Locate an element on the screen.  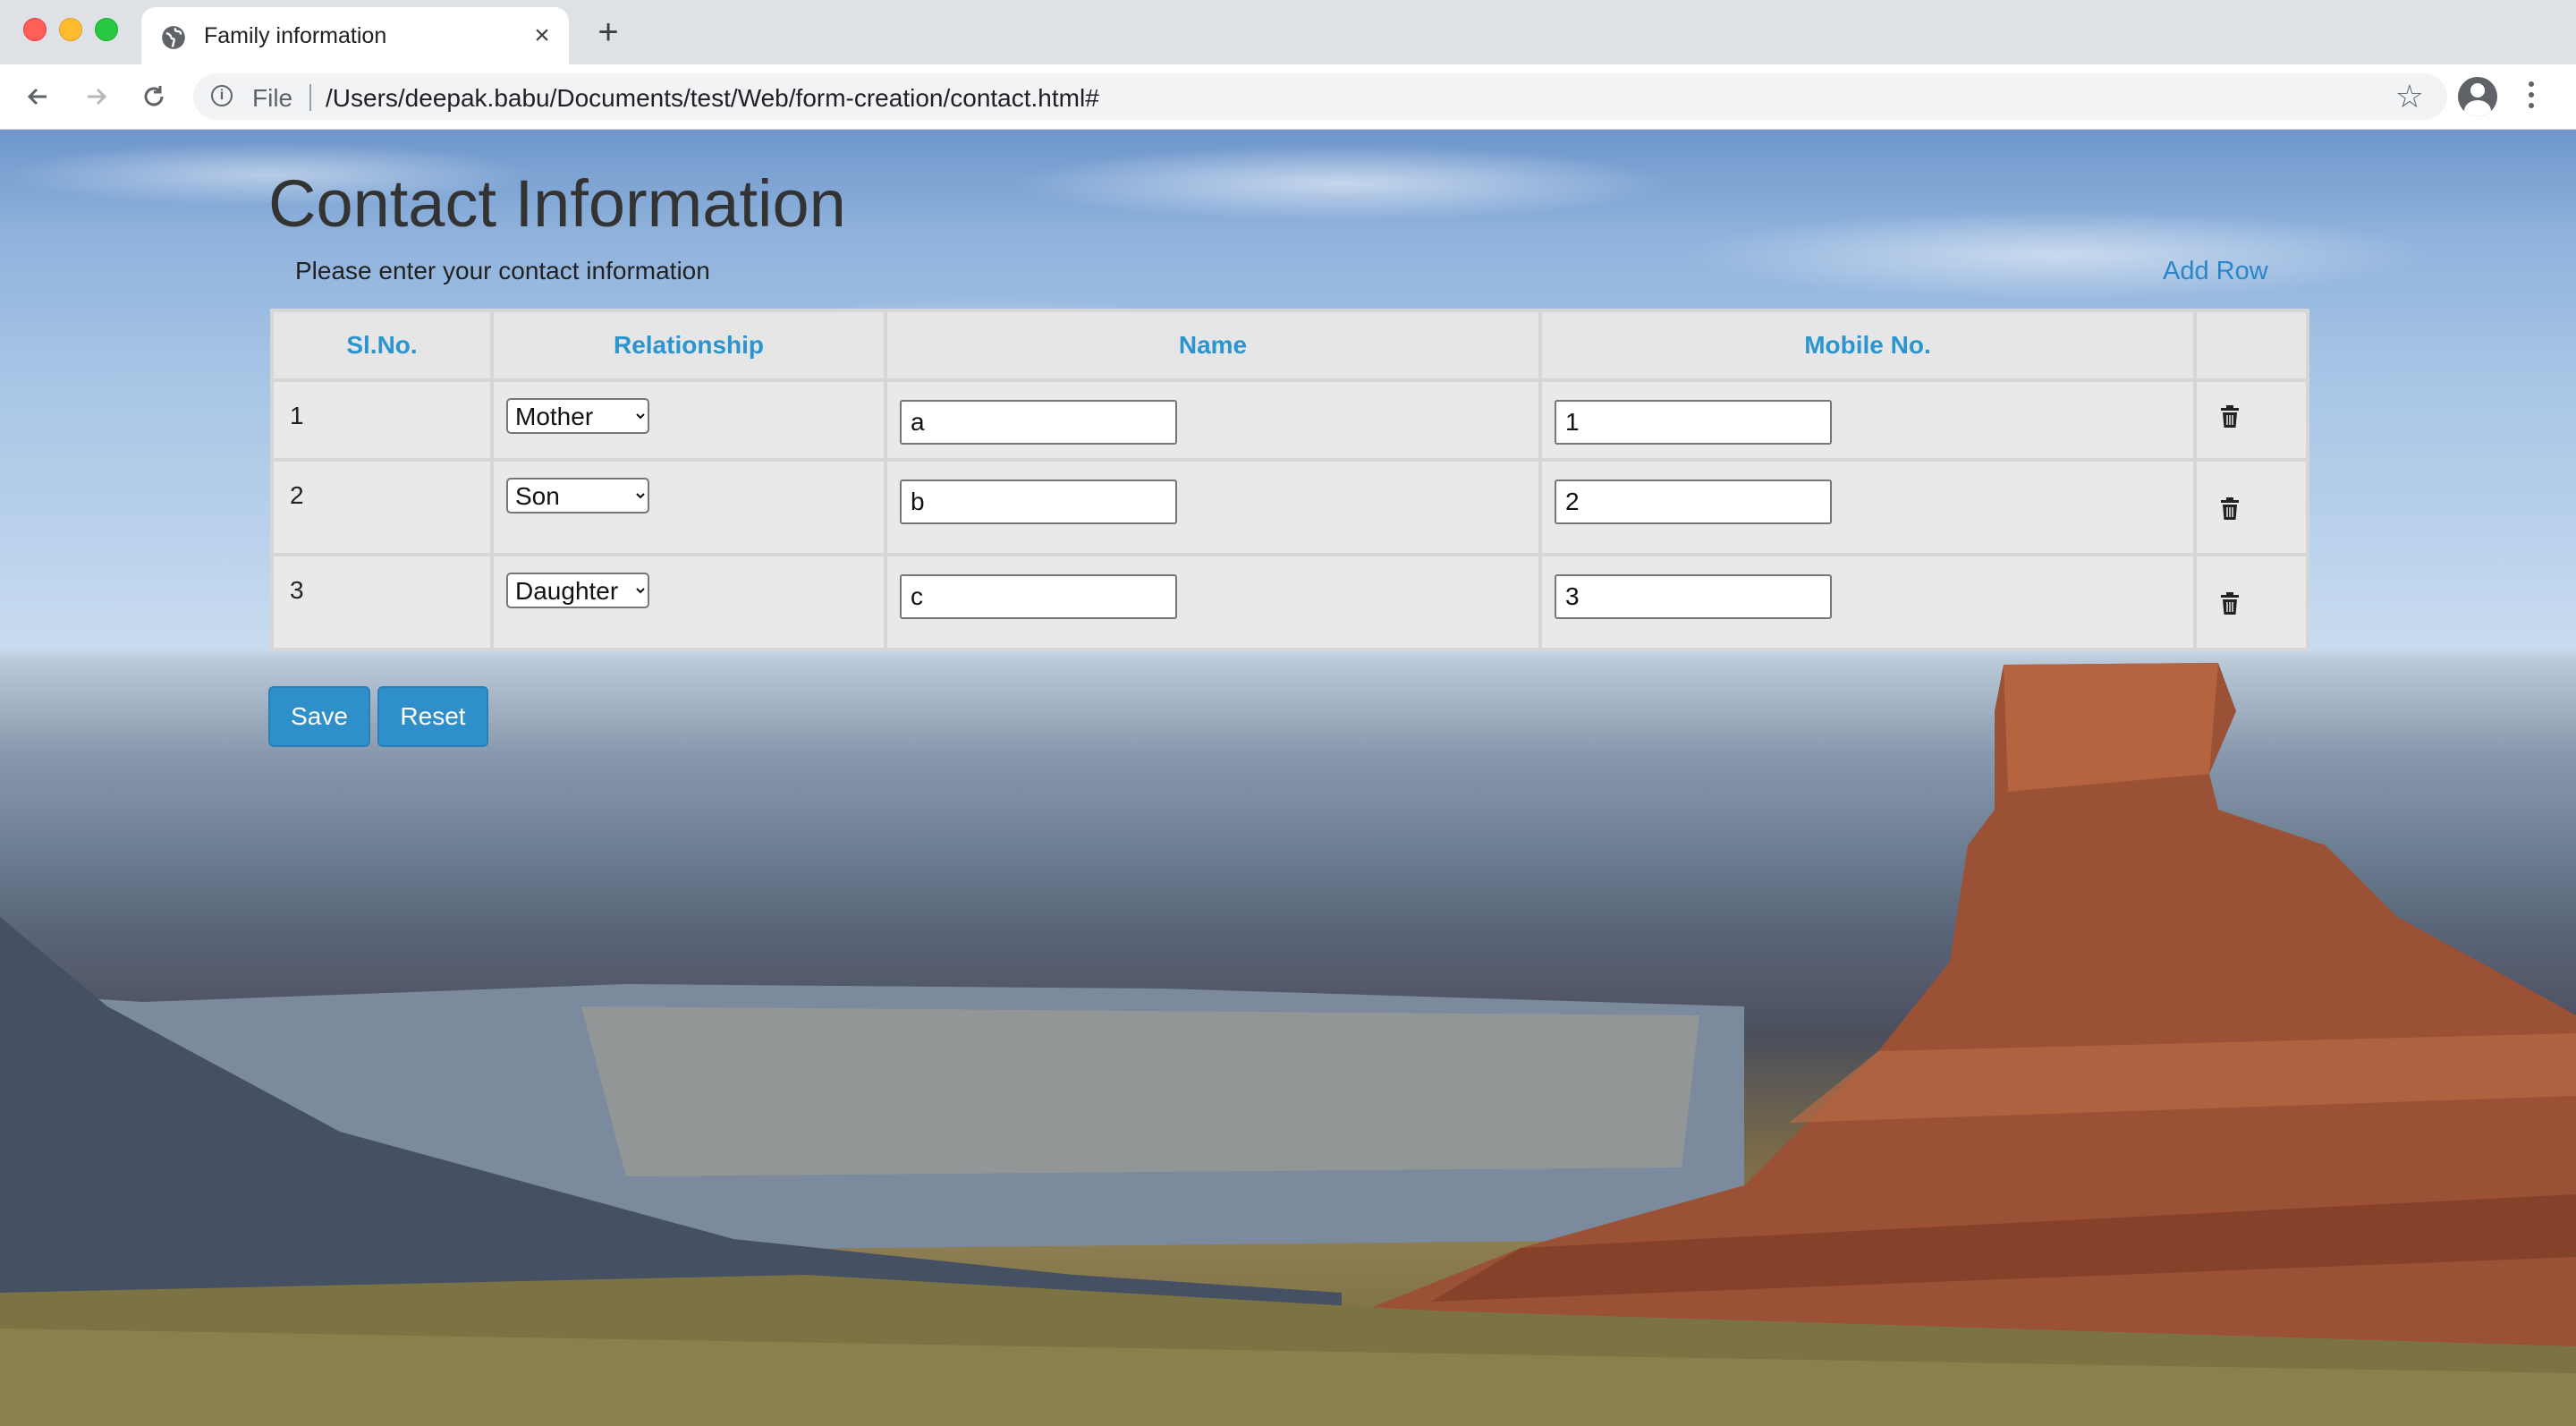
relationship-cell: Son is located at coordinates (688, 507).